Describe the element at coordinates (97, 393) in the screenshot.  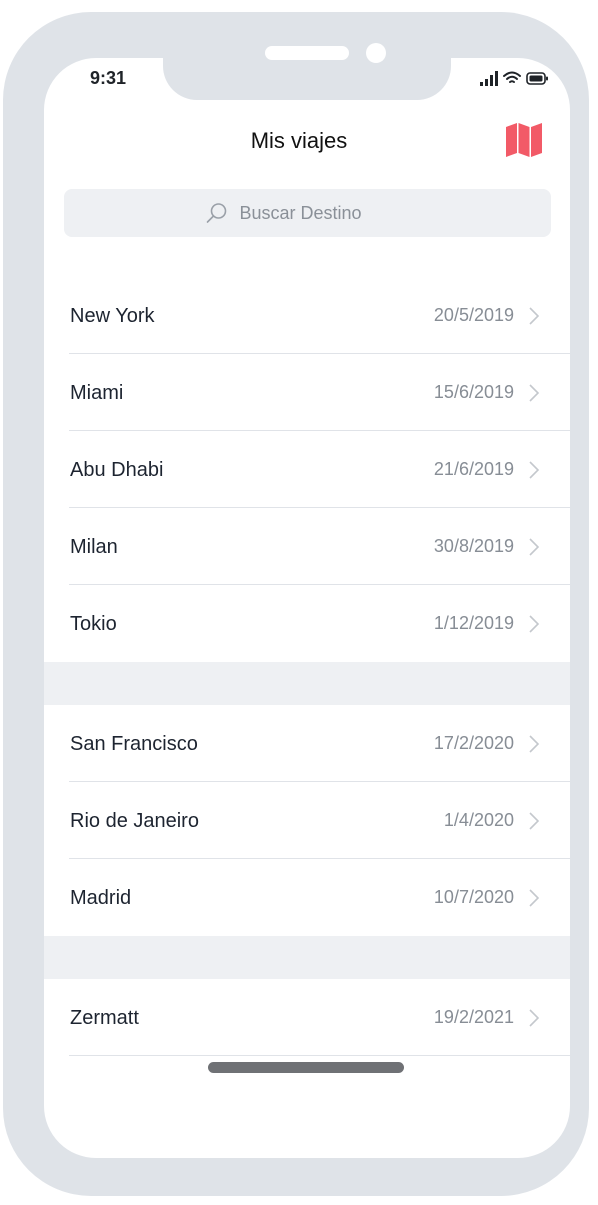
I see `trip-destination: Miami` at that location.